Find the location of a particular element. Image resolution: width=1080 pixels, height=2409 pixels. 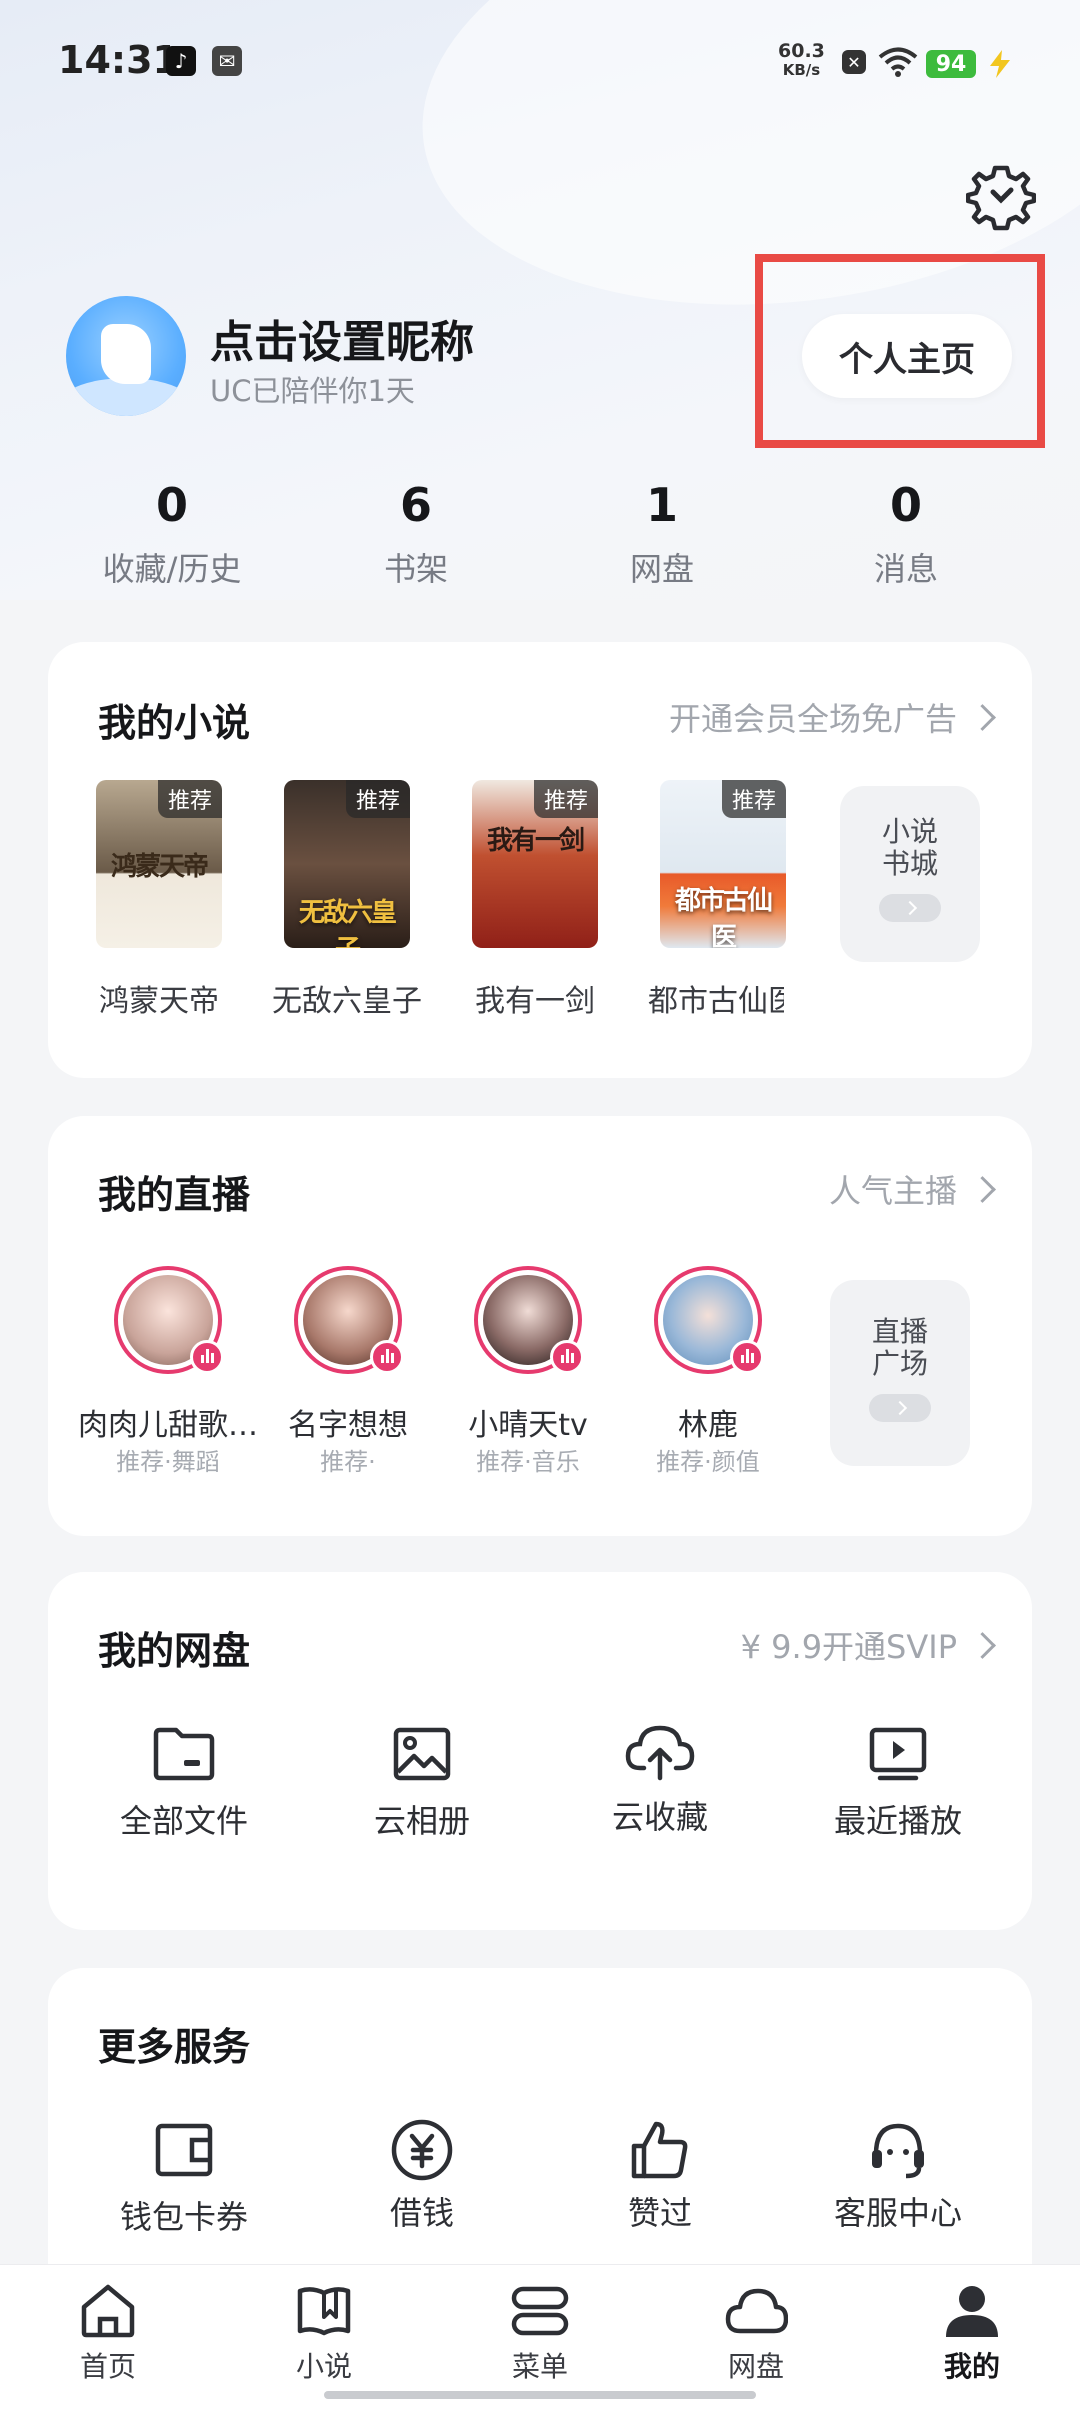

stat-drive: 1 网盘 is located at coordinates (662, 534).